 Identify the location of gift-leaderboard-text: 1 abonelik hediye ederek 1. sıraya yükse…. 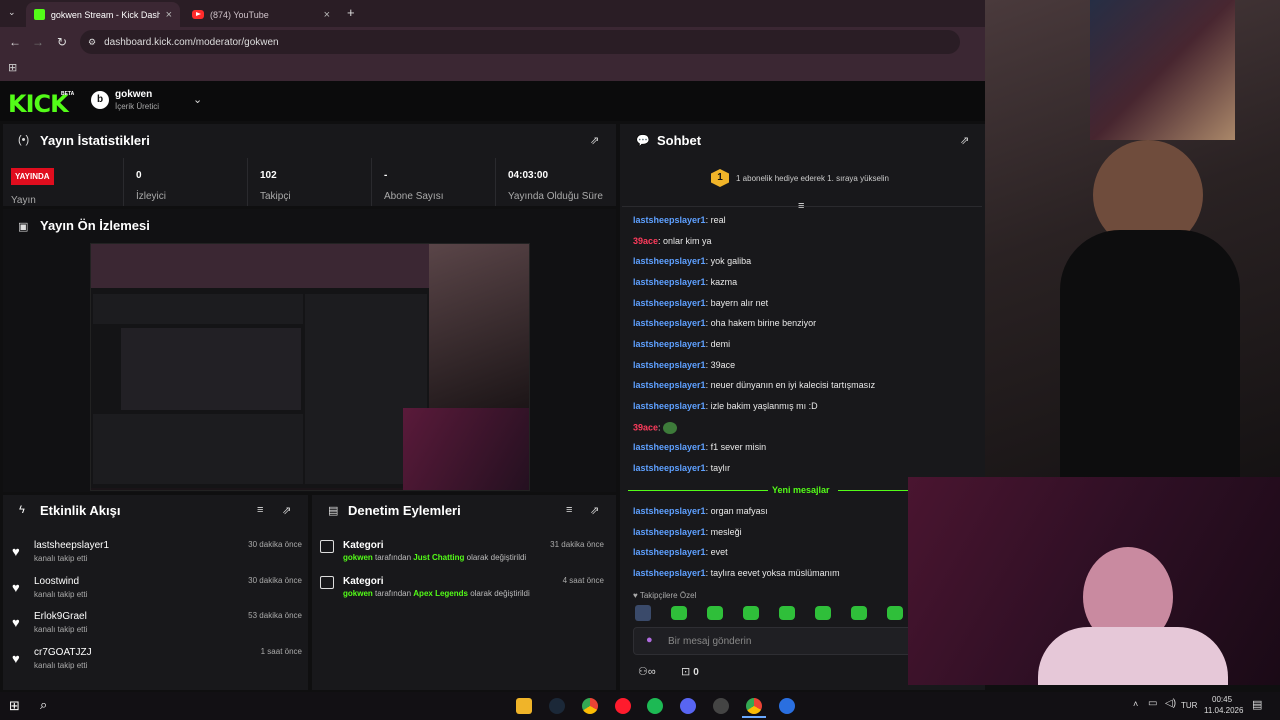
(812, 178).